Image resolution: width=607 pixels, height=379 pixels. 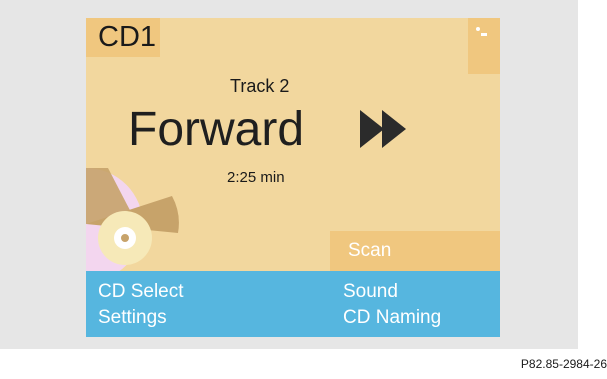 I want to click on status-icon, so click(x=481, y=31).